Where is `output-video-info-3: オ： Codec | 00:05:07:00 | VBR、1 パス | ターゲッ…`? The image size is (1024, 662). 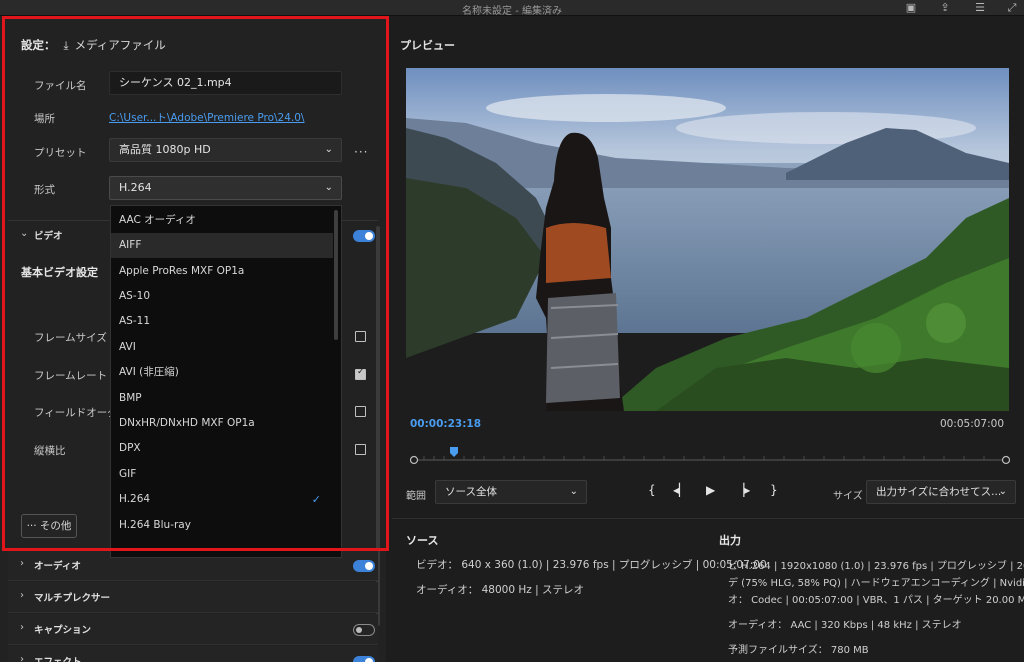
output-video-info-3: オ： Codec | 00:05:07:00 | VBR、1 パス | ターゲッ… is located at coordinates (876, 600).